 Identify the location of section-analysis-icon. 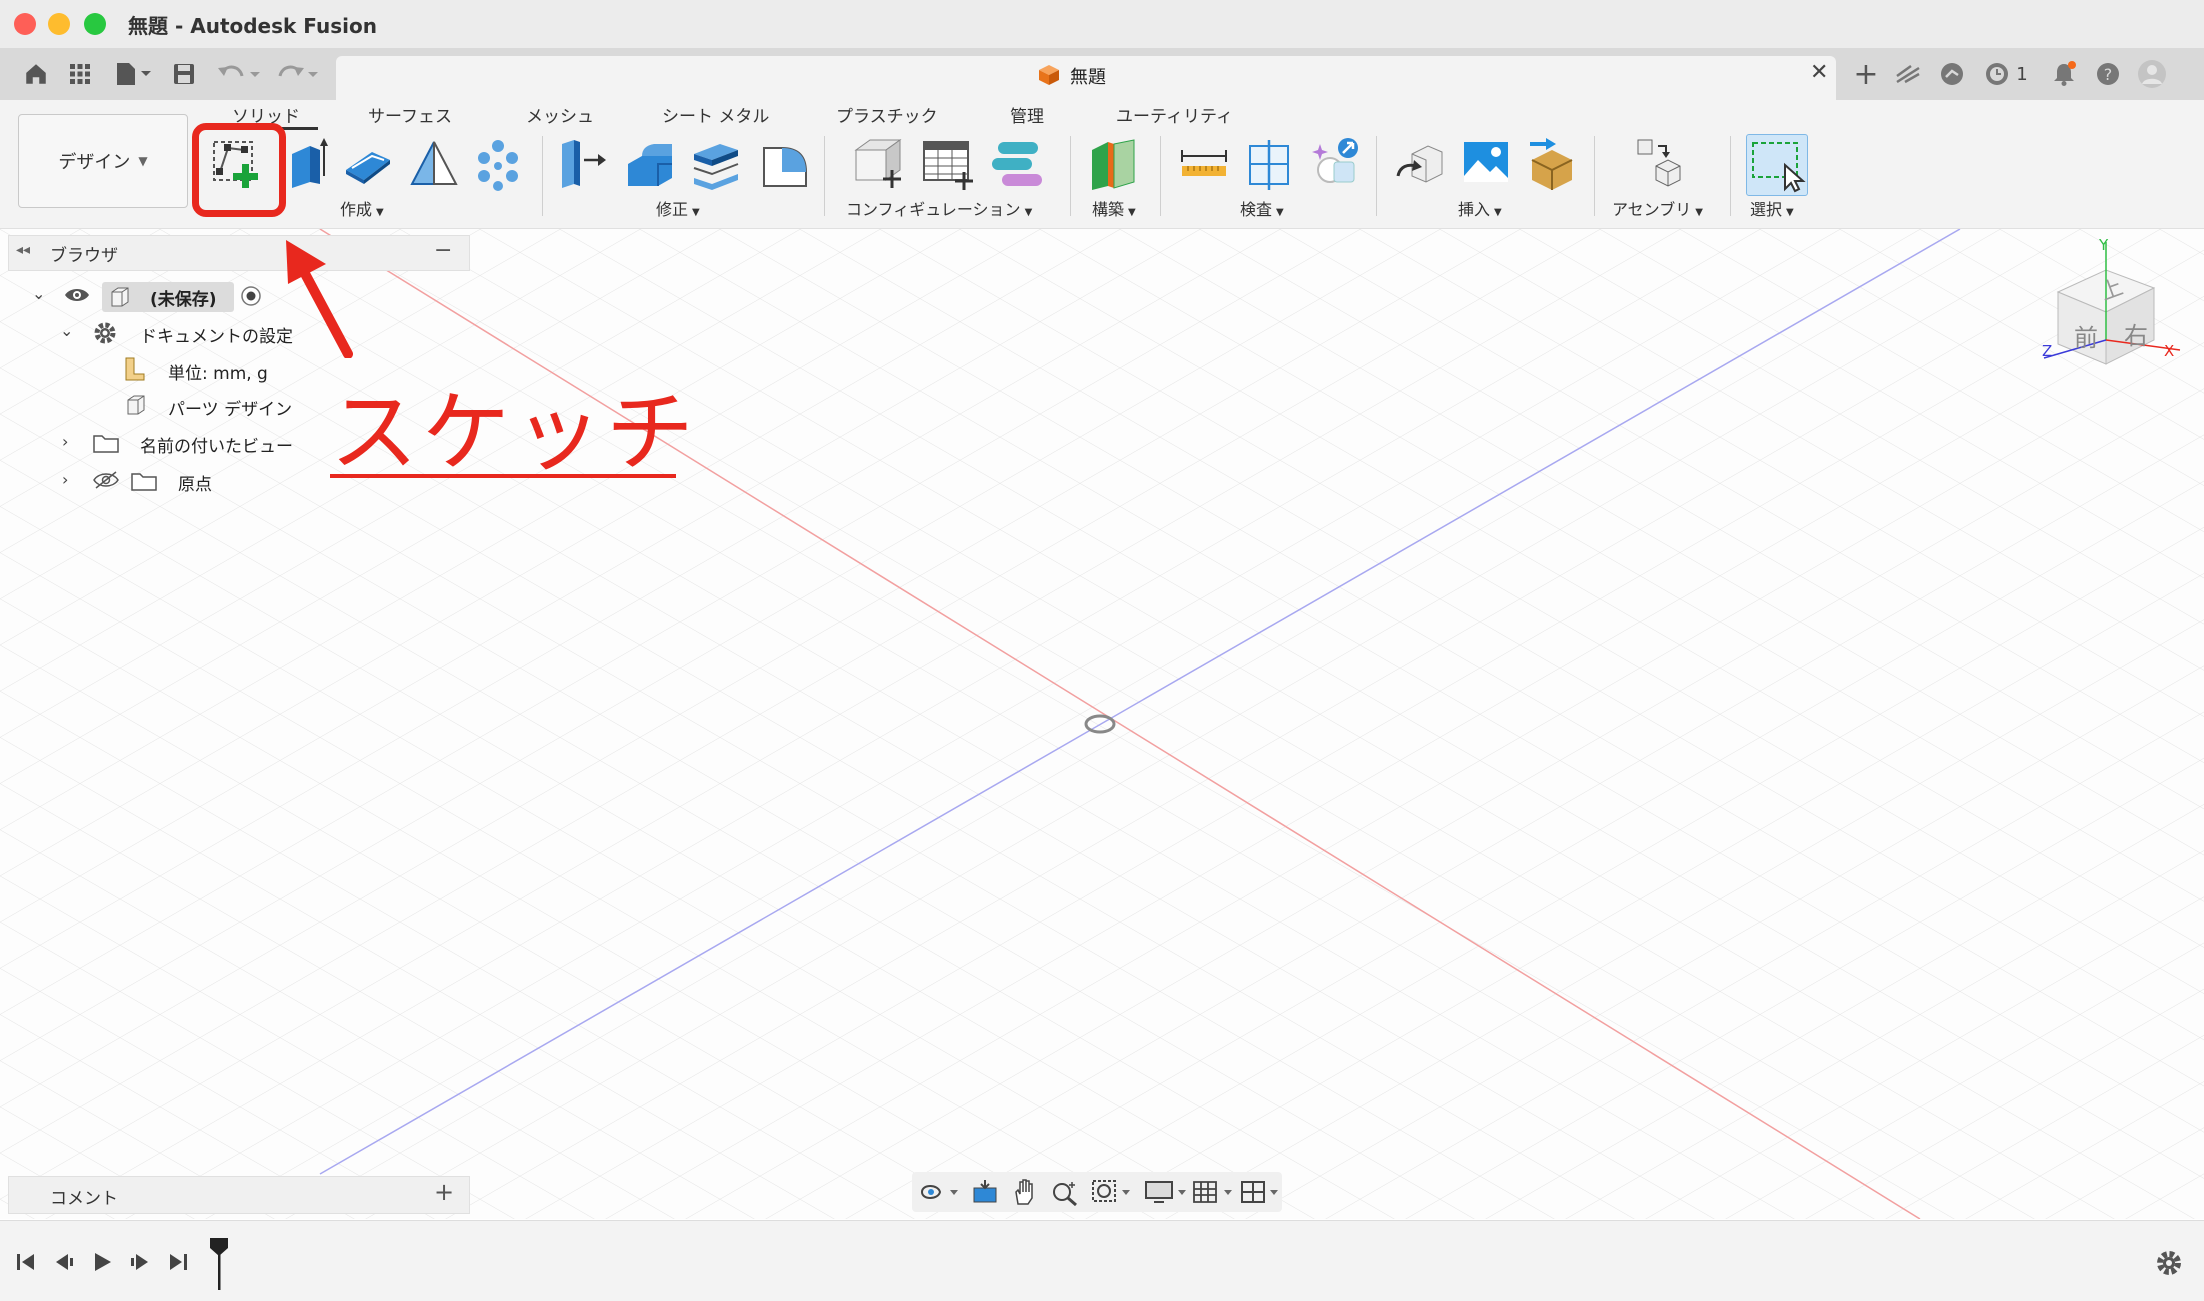
(1270, 164).